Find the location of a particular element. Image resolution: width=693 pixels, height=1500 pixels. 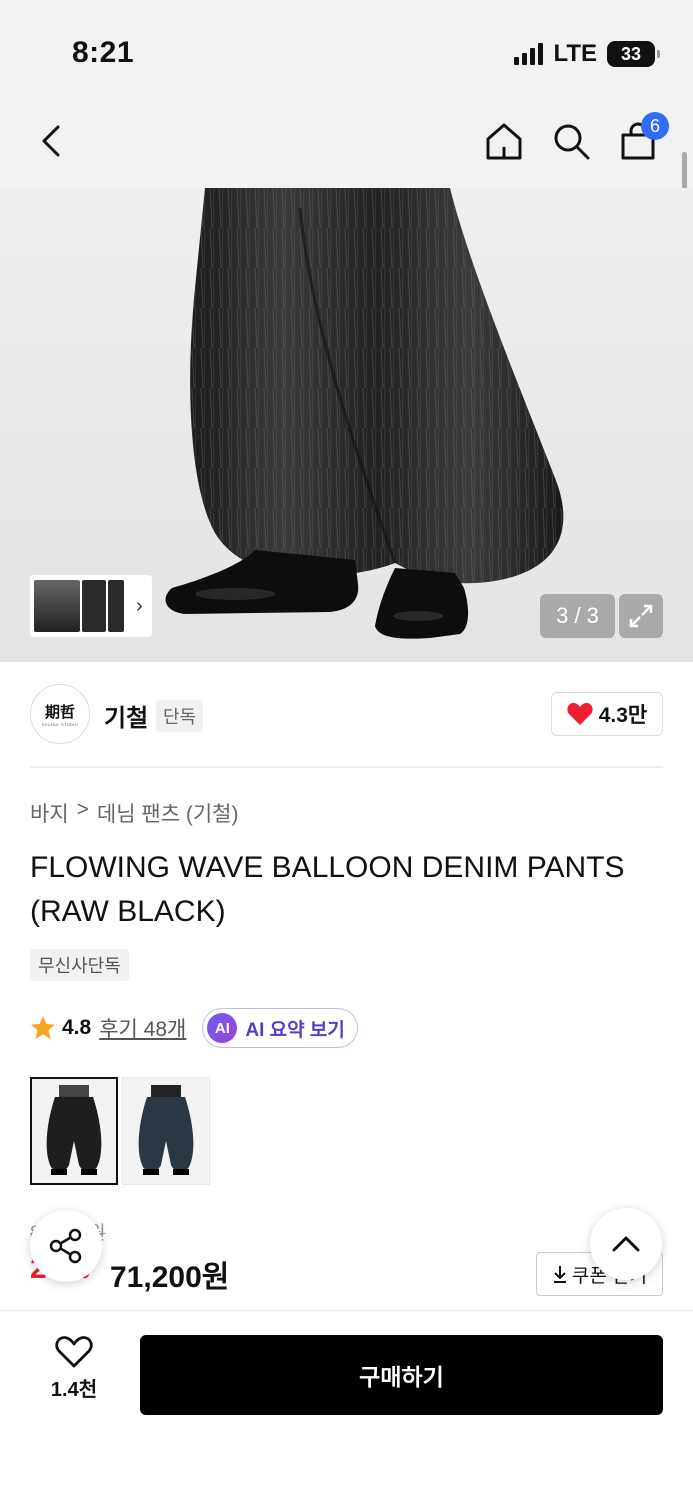

brand-logo: 期哲 KIICHUL STUDIO is located at coordinates (60, 714).